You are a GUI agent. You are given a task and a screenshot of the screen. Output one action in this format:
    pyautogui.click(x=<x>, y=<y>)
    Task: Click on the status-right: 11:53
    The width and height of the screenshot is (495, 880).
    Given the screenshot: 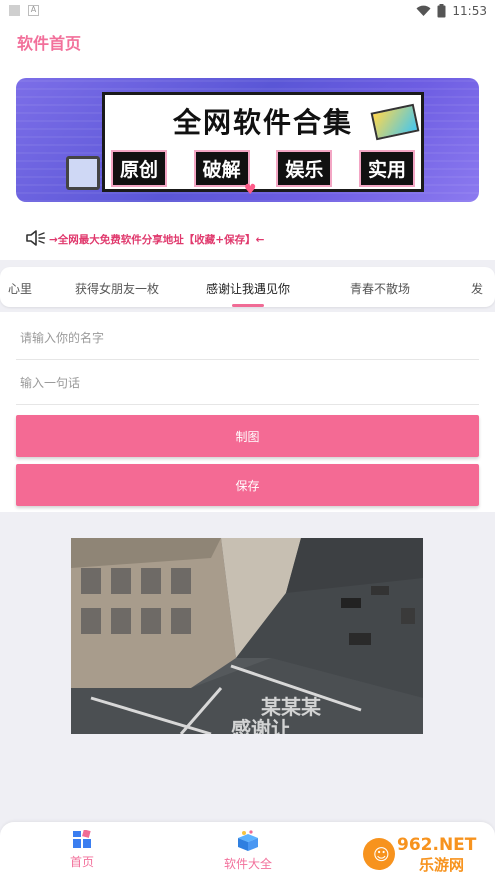 What is the action you would take?
    pyautogui.click(x=451, y=11)
    